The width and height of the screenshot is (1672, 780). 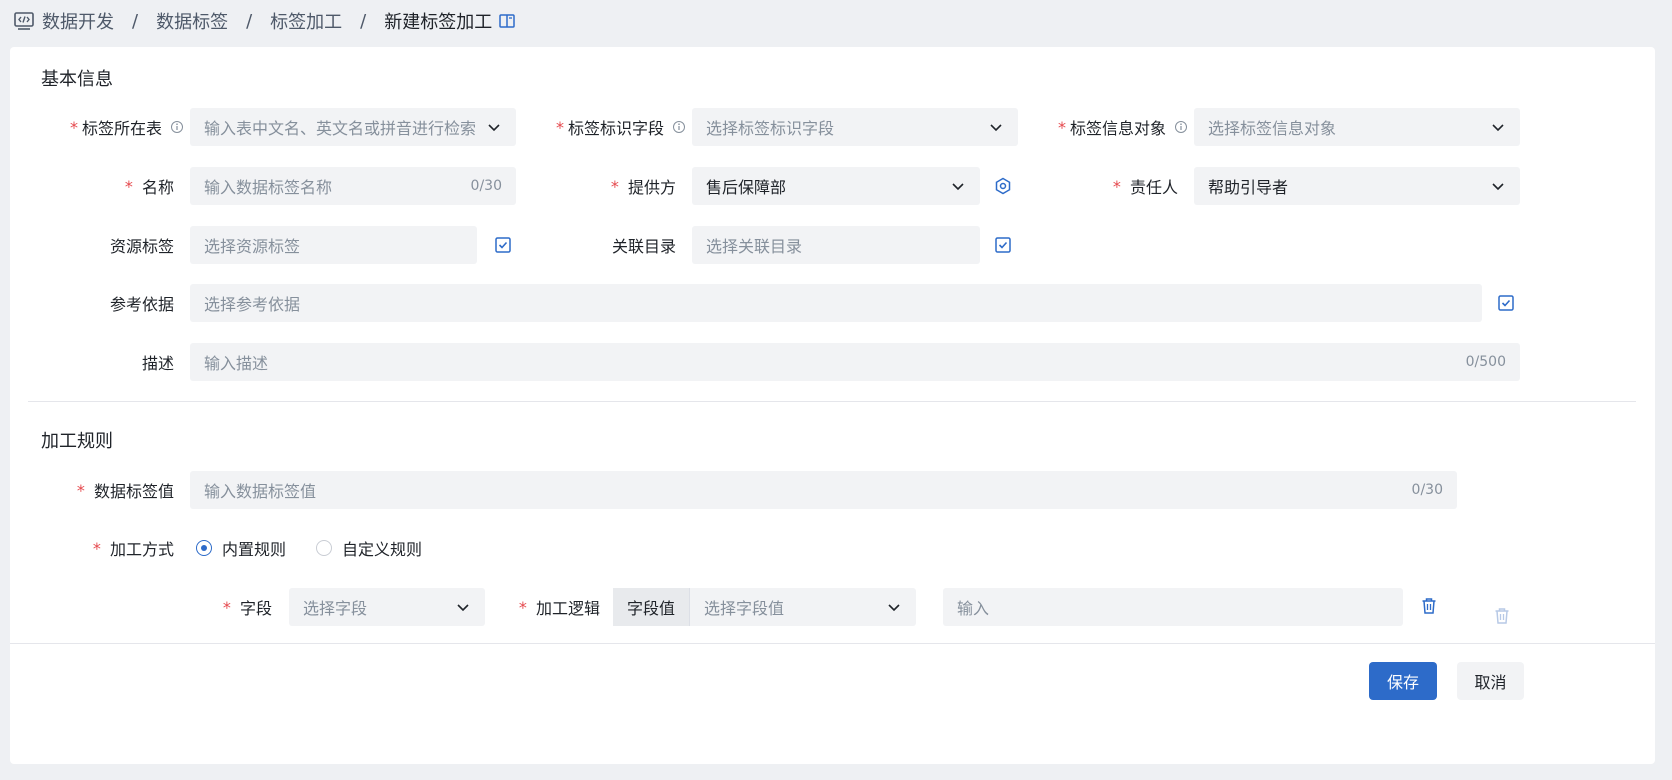 What do you see at coordinates (141, 246) in the screenshot?
I see `resource-tag-label: 资源标签` at bounding box center [141, 246].